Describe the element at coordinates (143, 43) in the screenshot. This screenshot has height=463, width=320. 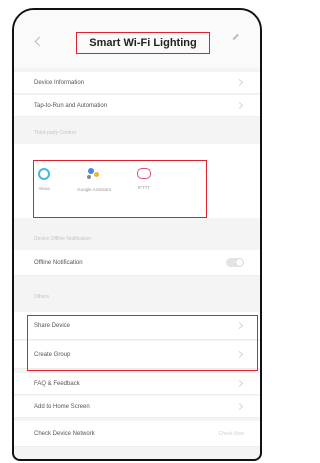
I see `page-title: Smart Wi-Fi Lighting` at that location.